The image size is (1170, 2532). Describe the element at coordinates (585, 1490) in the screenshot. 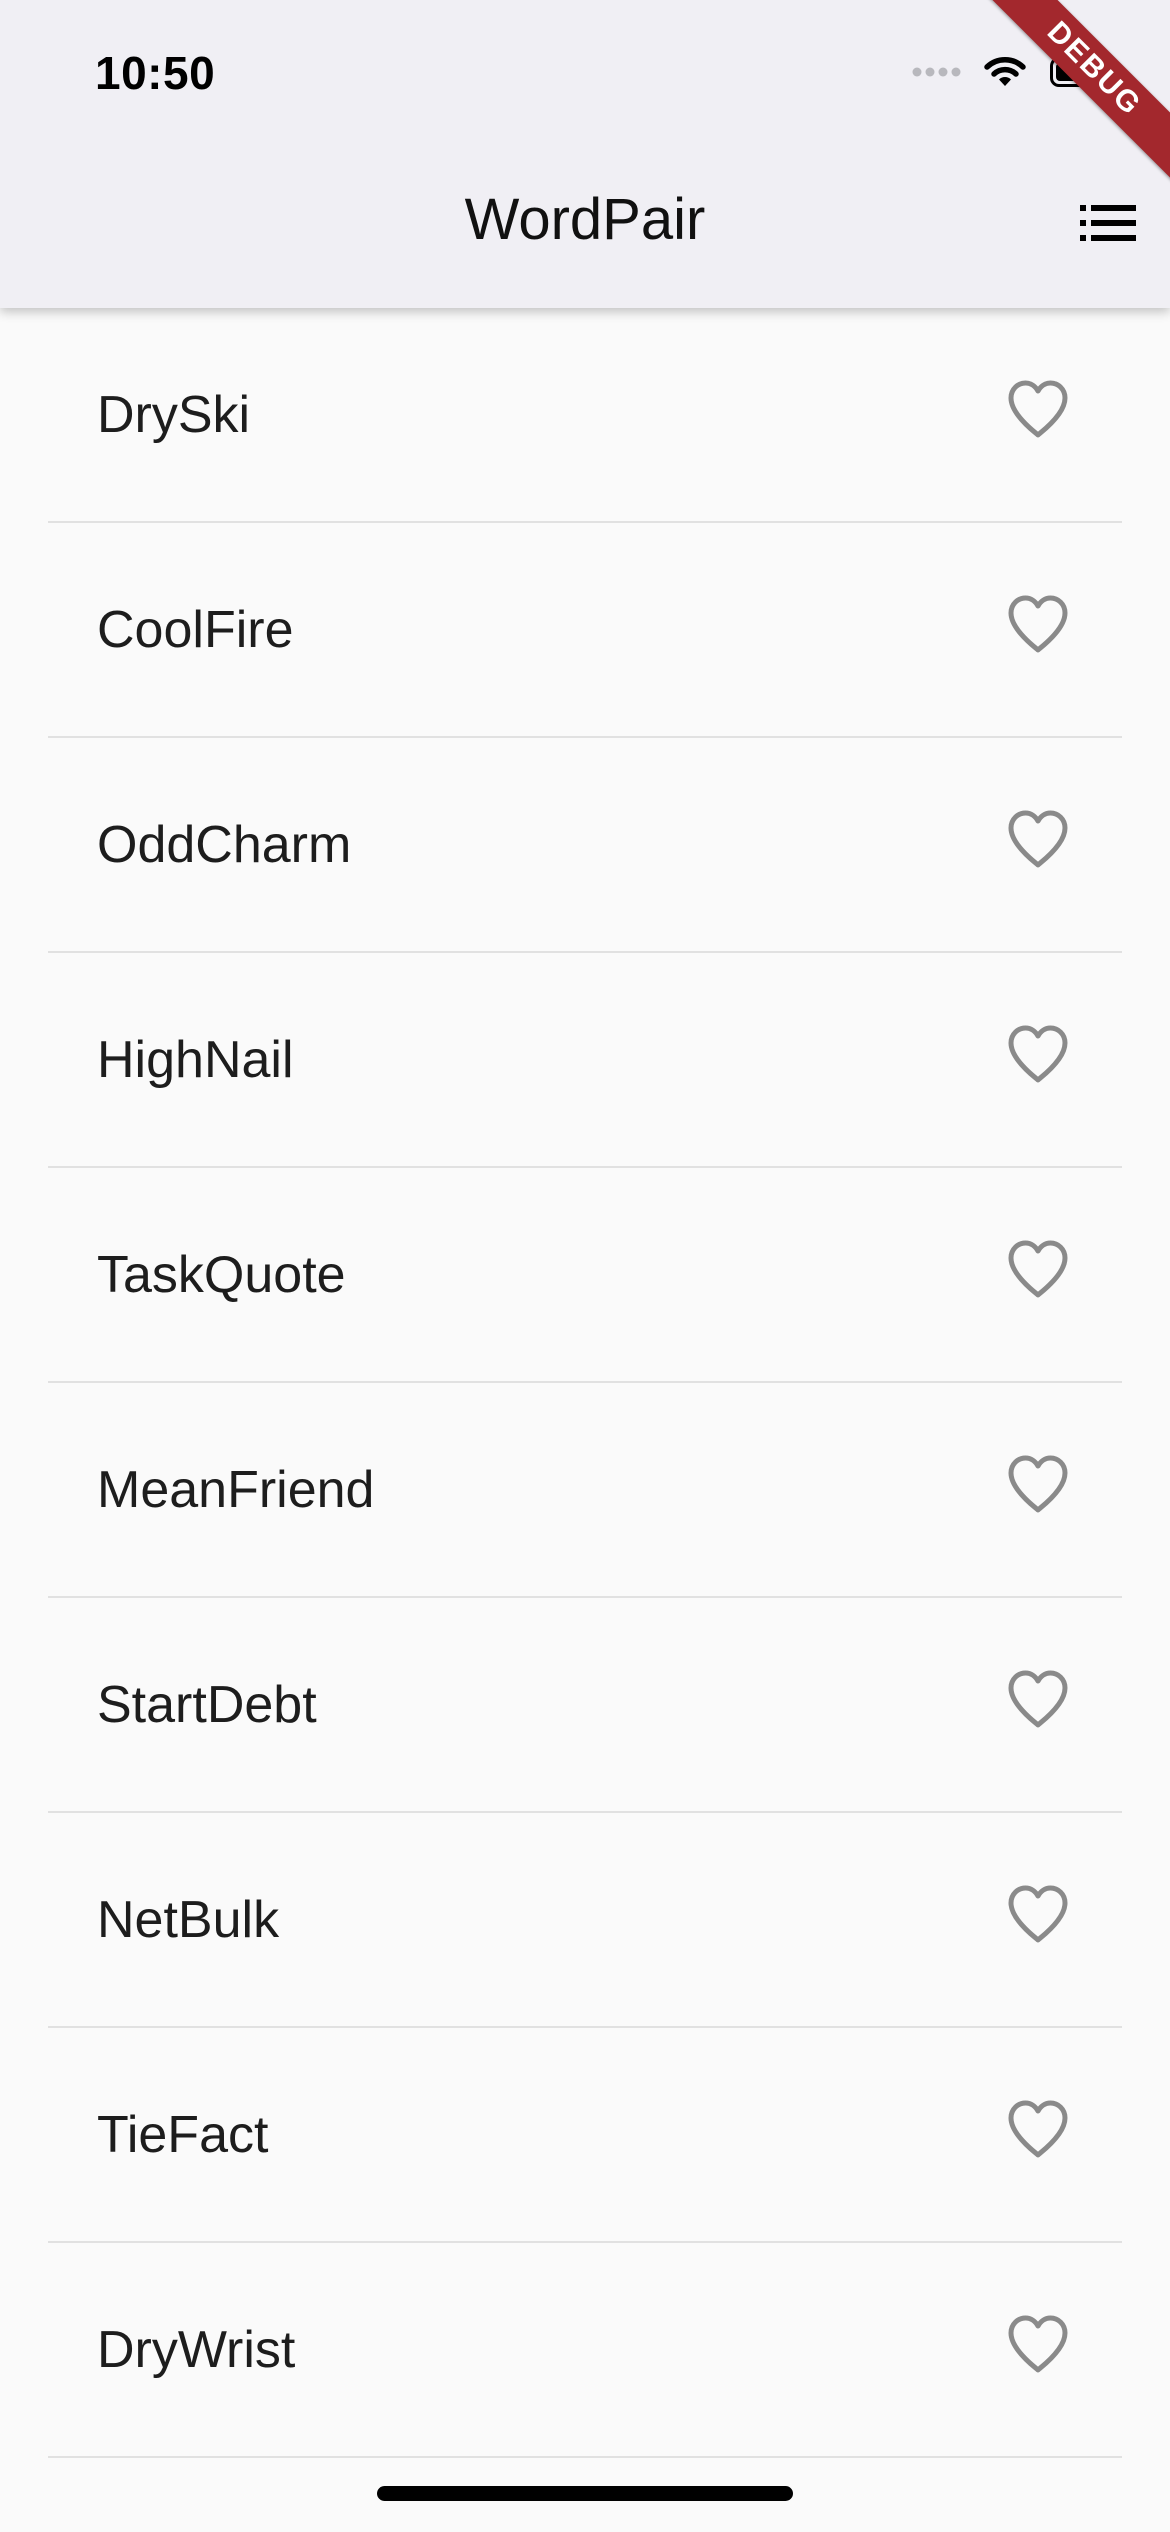

I see `list-item: MeanFriend` at that location.